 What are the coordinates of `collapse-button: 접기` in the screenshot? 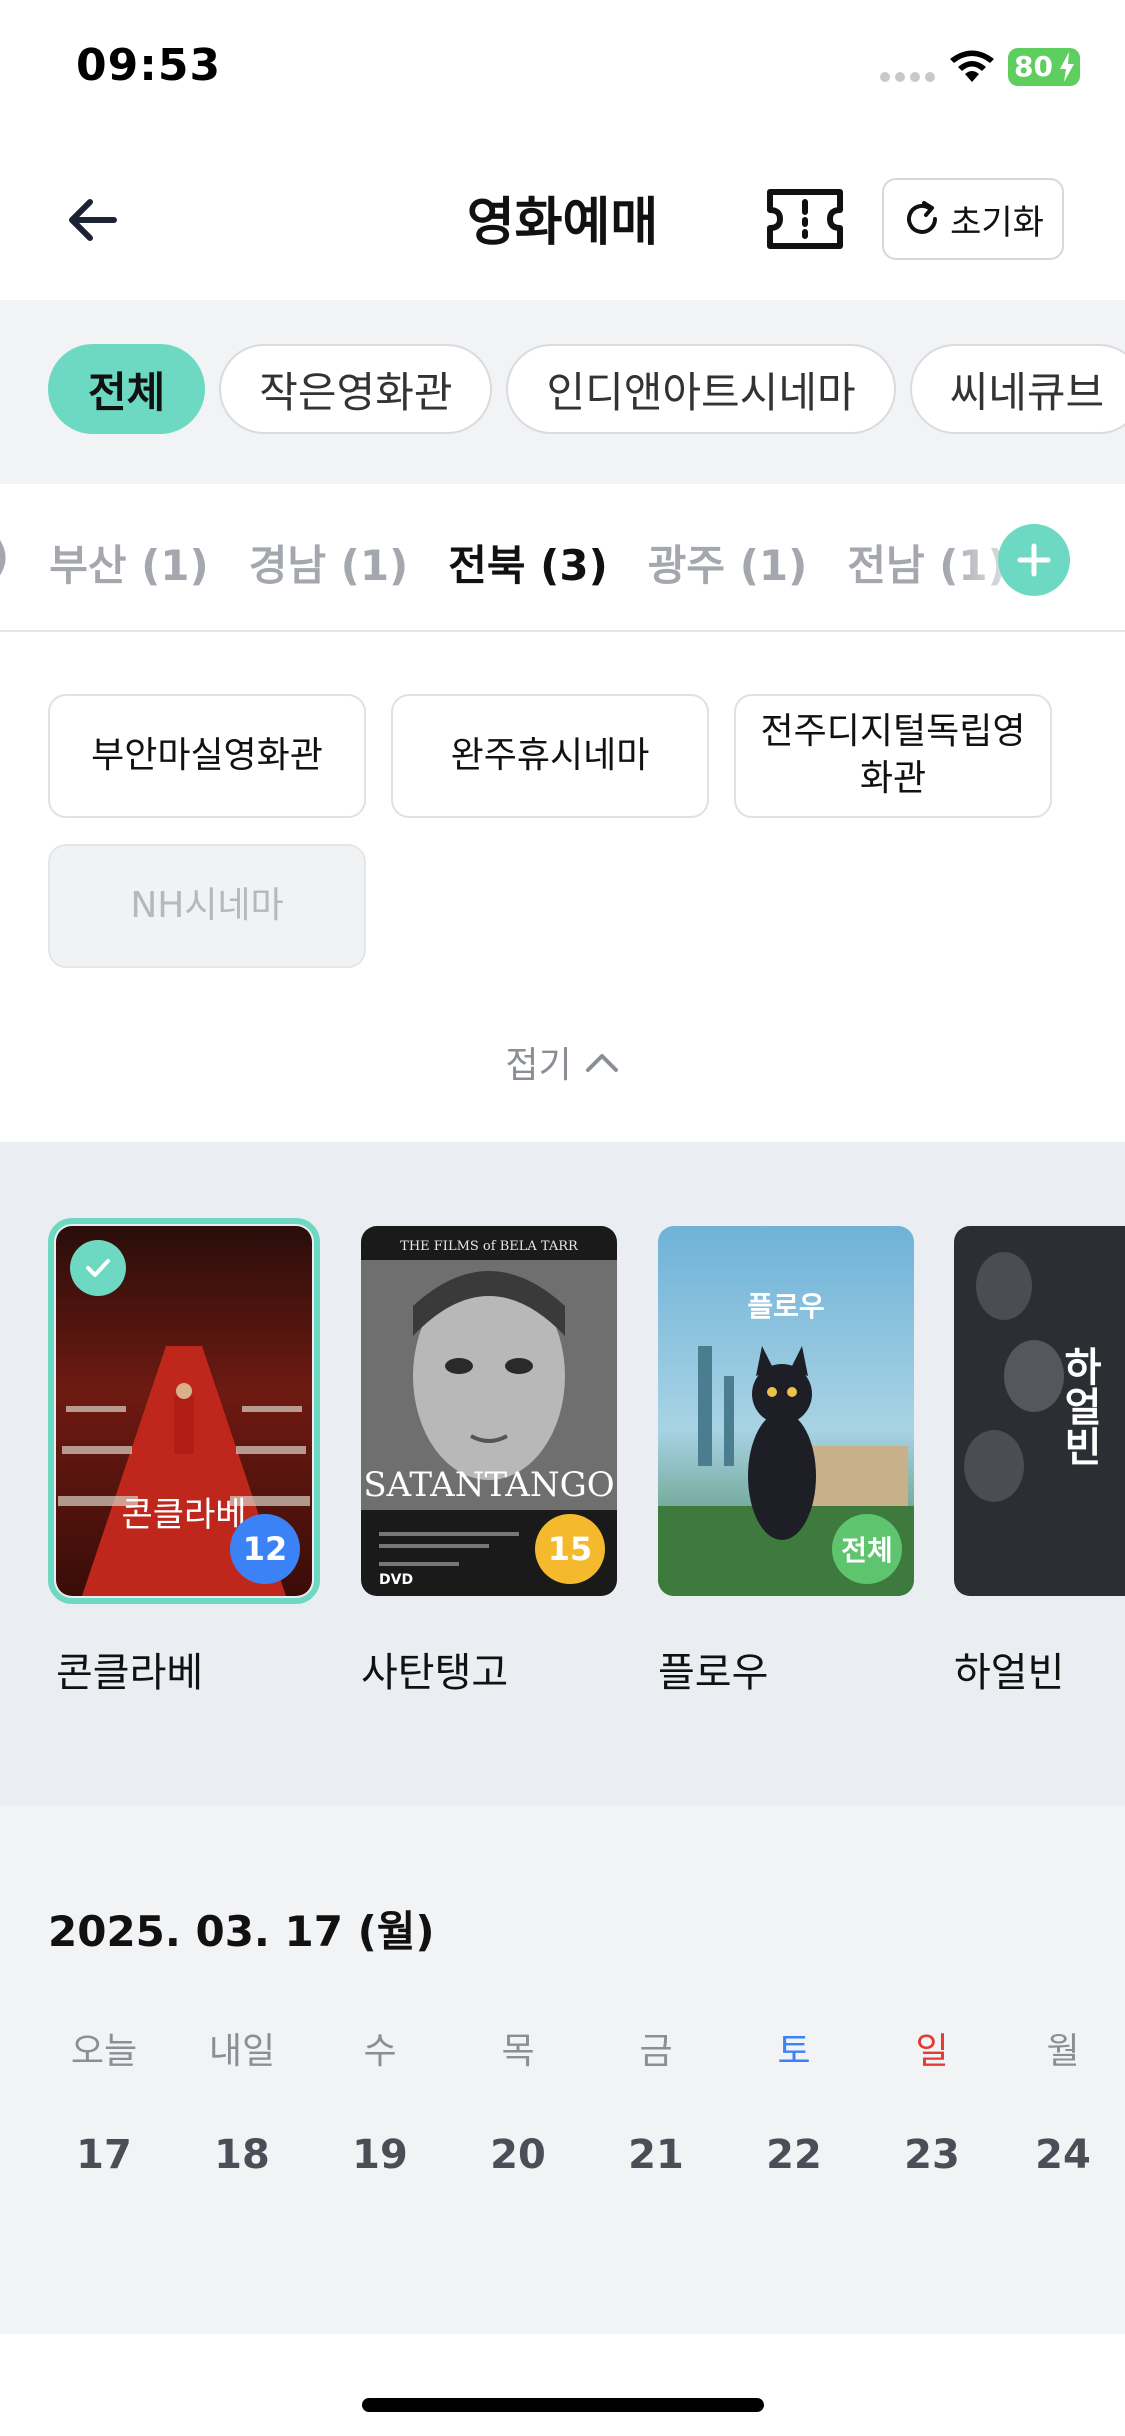 It's located at (562, 1062).